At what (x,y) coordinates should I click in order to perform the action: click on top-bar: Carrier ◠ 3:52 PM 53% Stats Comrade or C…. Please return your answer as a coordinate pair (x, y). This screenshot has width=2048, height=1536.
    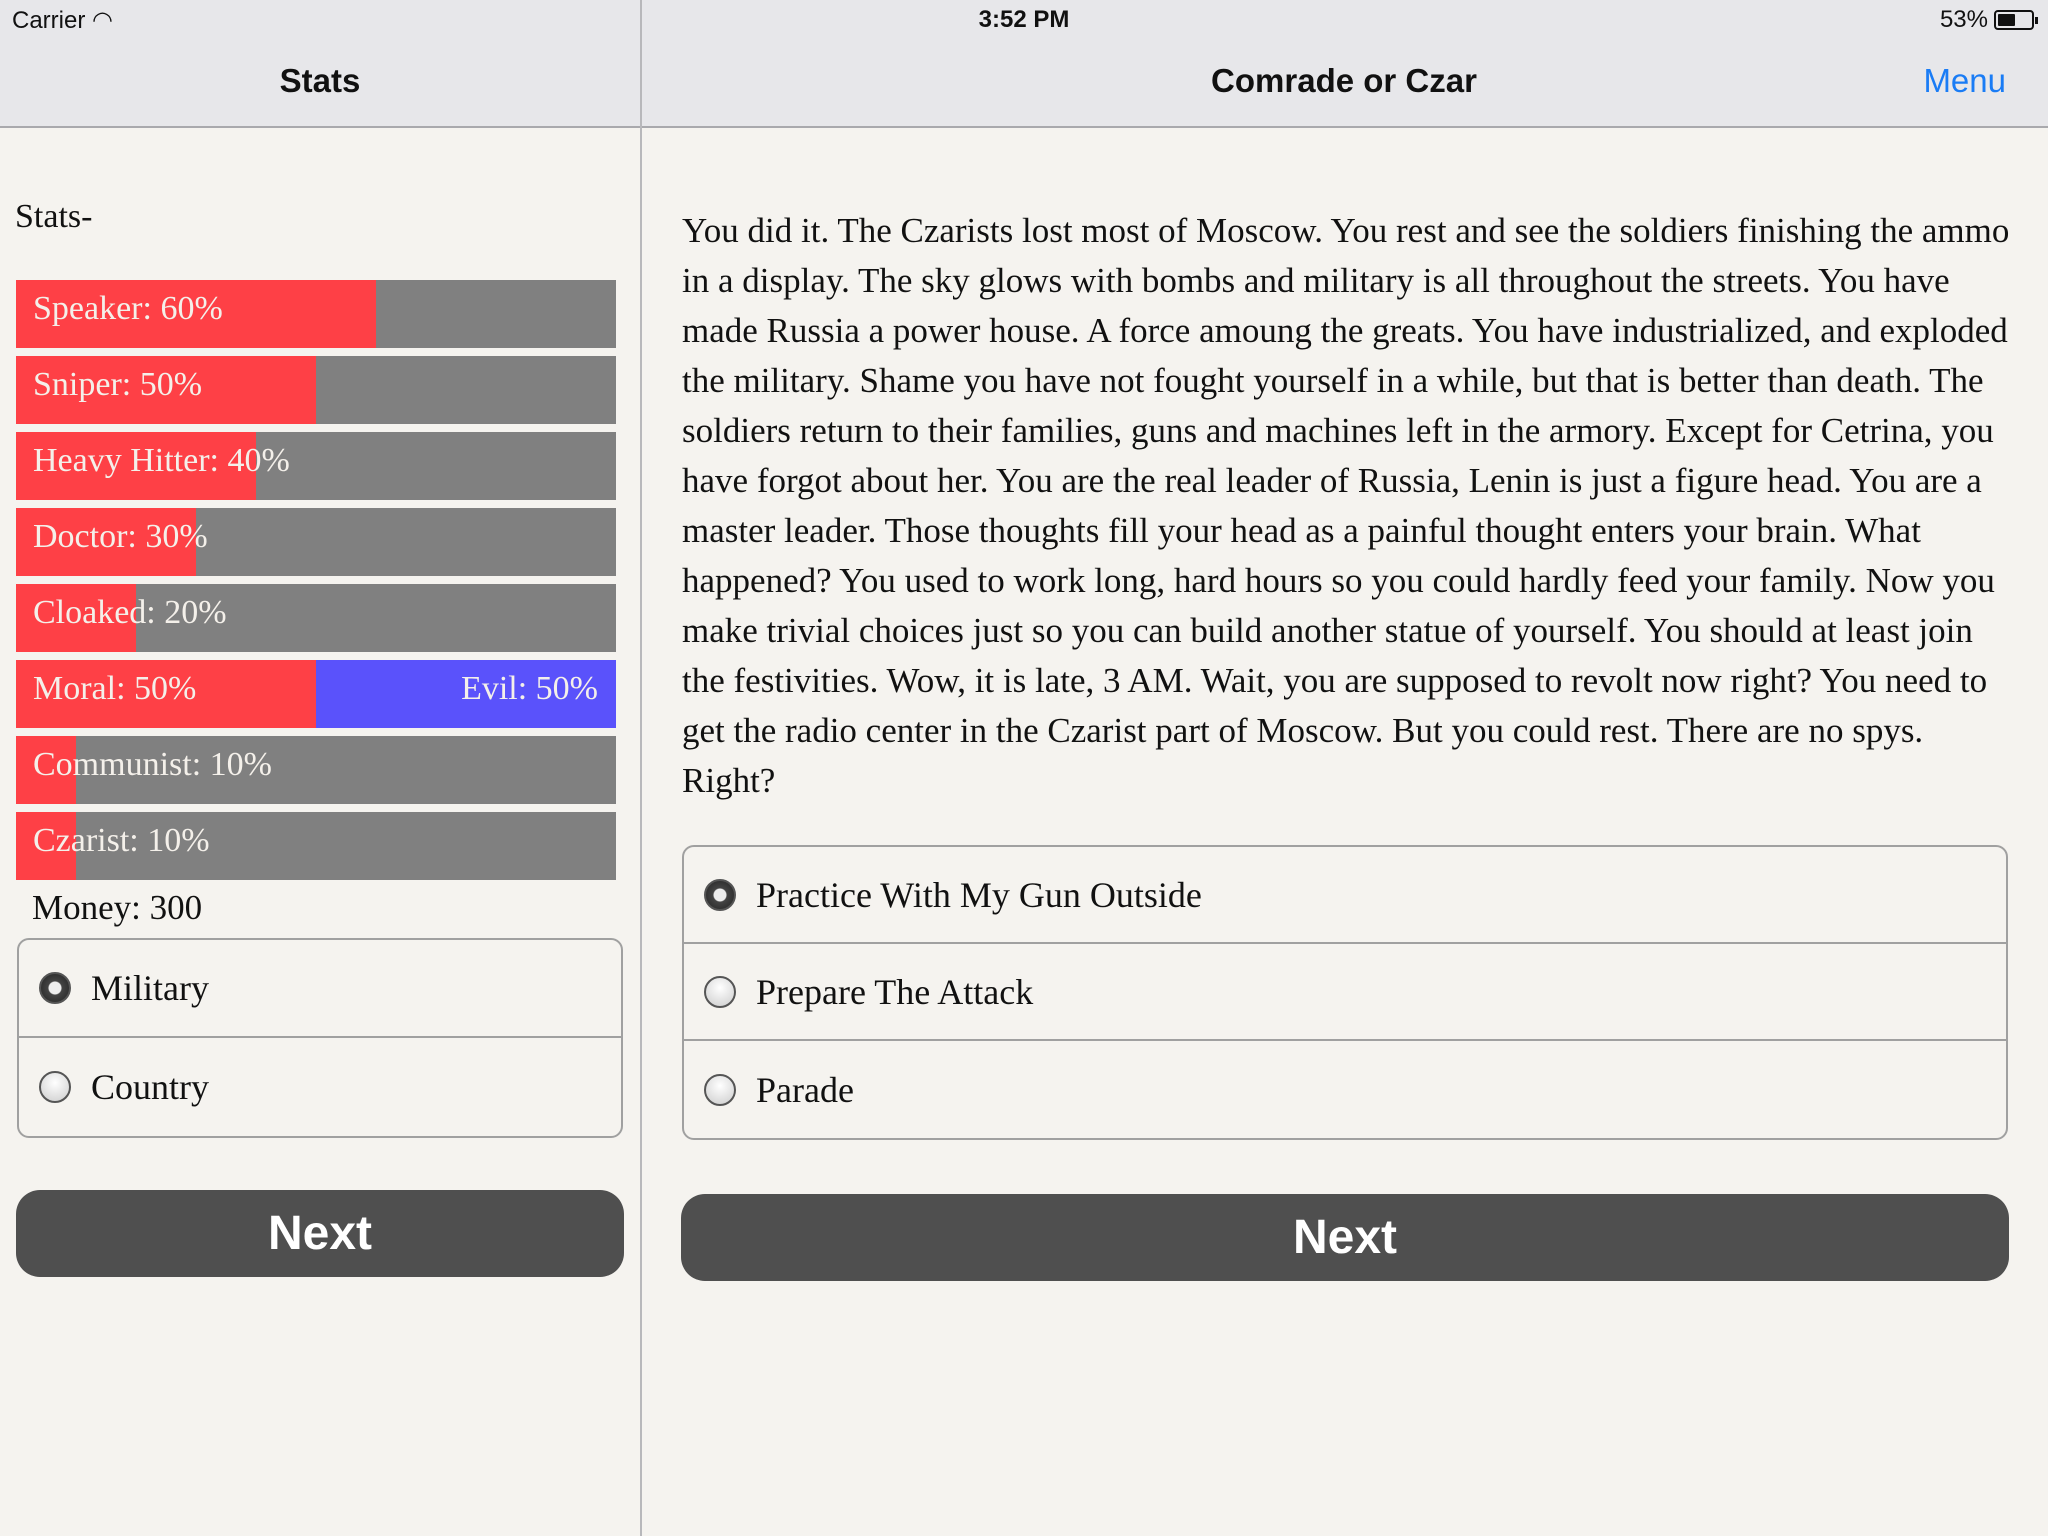
    Looking at the image, I should click on (1024, 64).